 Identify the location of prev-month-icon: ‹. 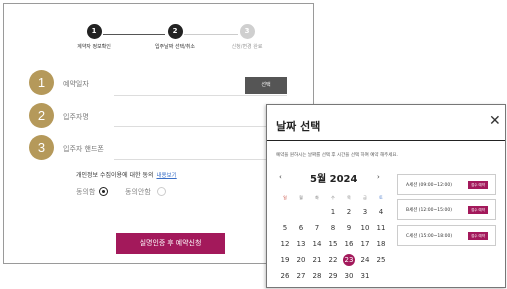
(280, 177).